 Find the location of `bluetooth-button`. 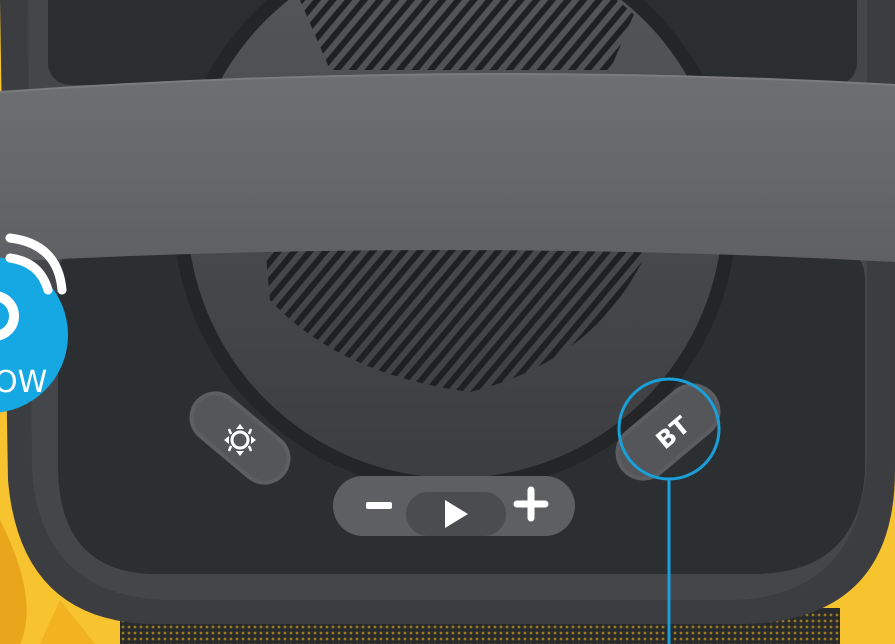

bluetooth-button is located at coordinates (668, 431).